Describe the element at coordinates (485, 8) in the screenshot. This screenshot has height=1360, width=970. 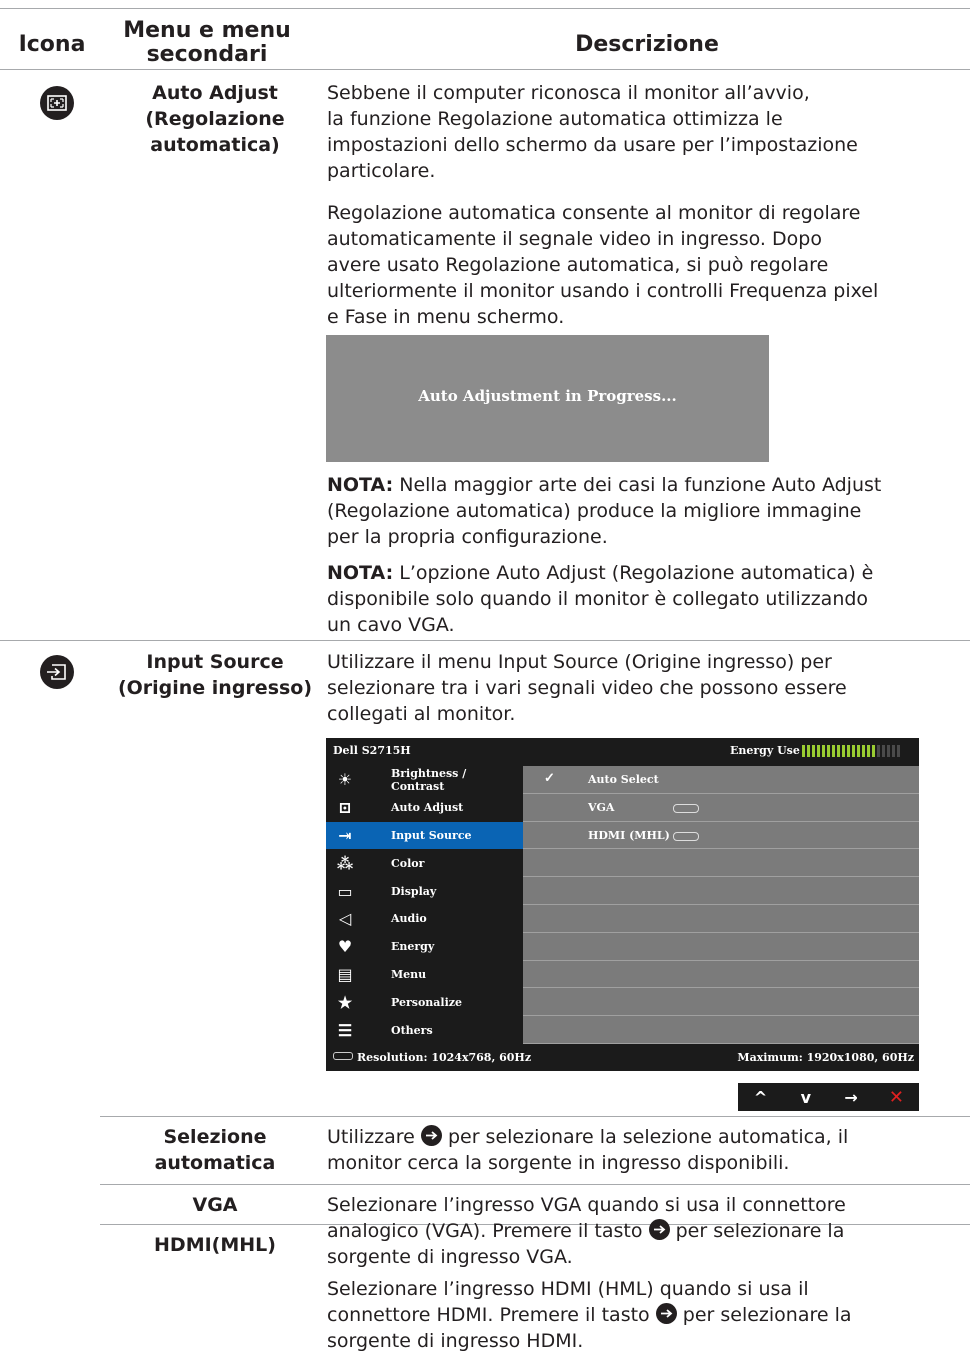
I see `table-top-rule` at that location.